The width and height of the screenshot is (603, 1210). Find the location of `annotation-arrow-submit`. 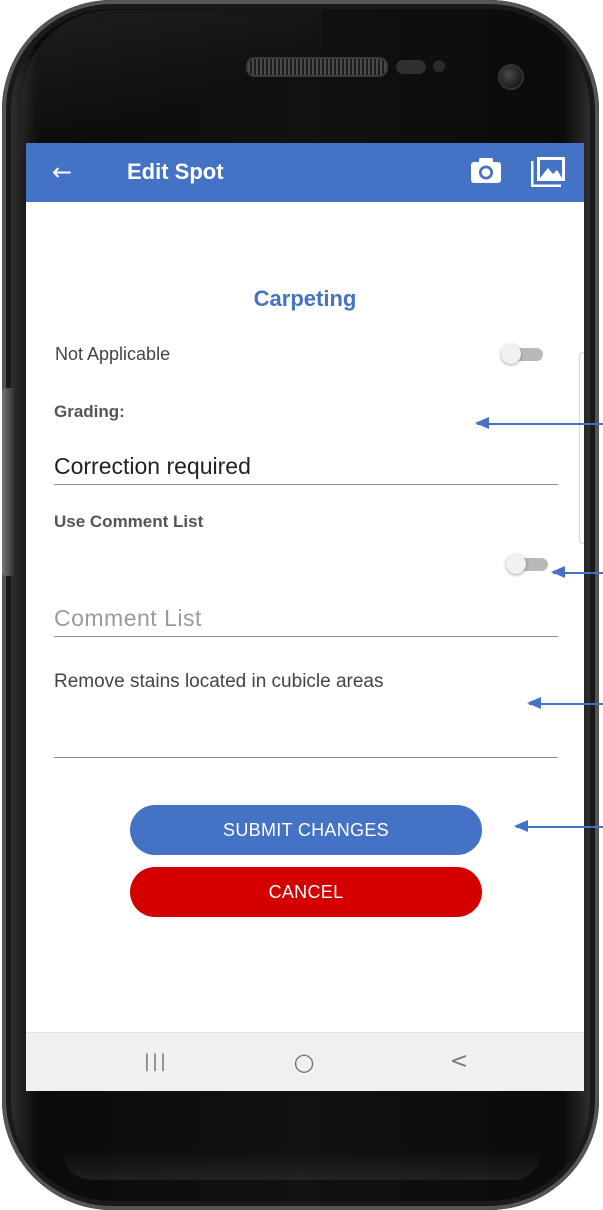

annotation-arrow-submit is located at coordinates (558, 826).